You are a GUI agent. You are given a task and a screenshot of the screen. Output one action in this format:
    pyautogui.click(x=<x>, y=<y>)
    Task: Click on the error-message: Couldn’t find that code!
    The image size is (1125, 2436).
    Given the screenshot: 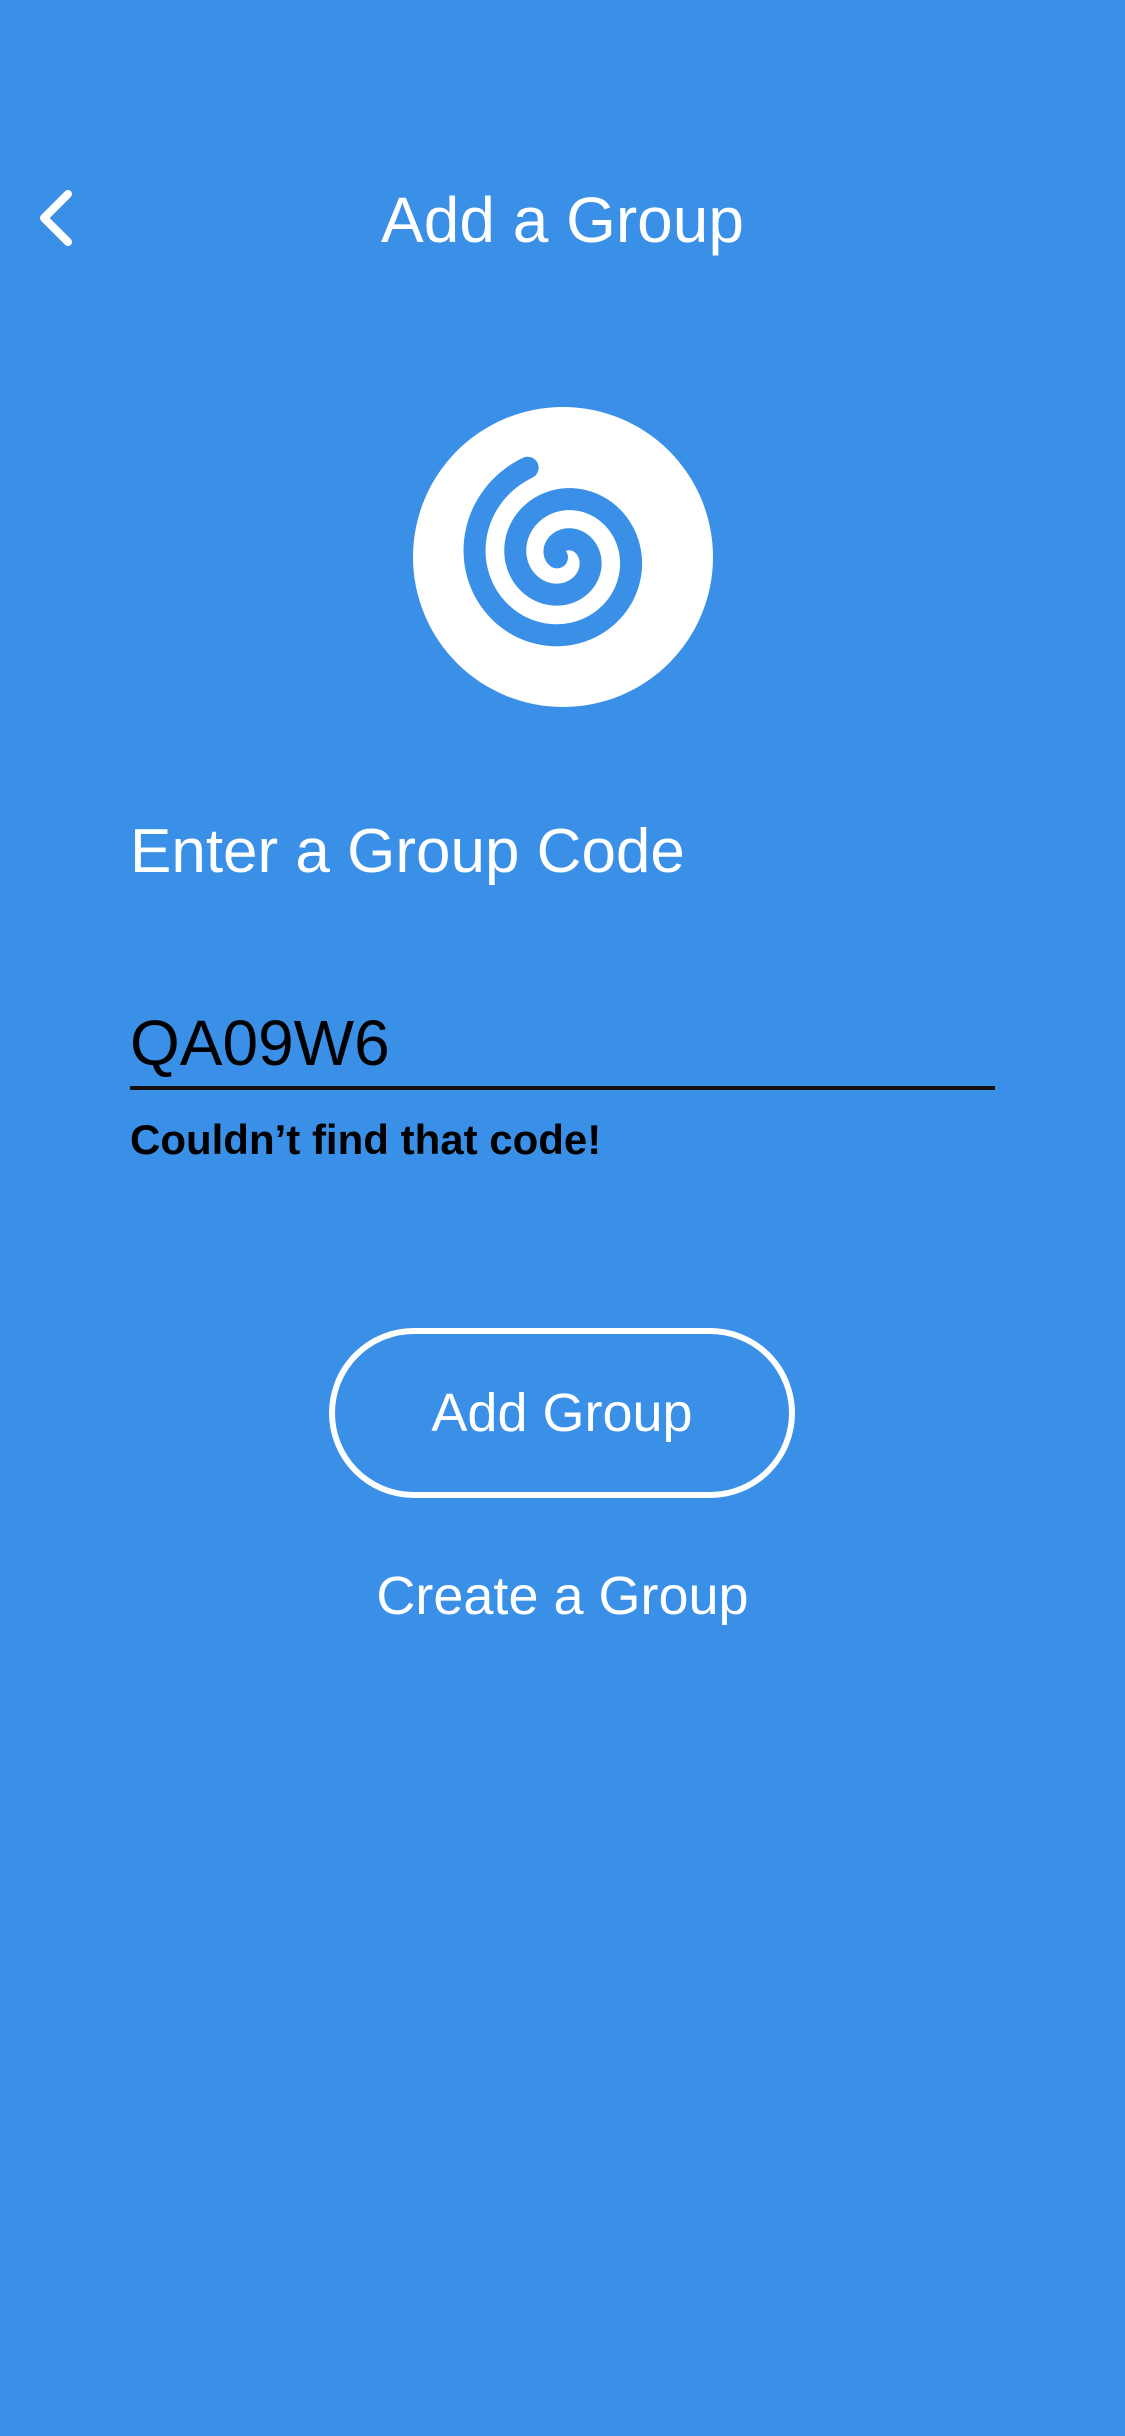 What is the action you would take?
    pyautogui.click(x=366, y=1139)
    